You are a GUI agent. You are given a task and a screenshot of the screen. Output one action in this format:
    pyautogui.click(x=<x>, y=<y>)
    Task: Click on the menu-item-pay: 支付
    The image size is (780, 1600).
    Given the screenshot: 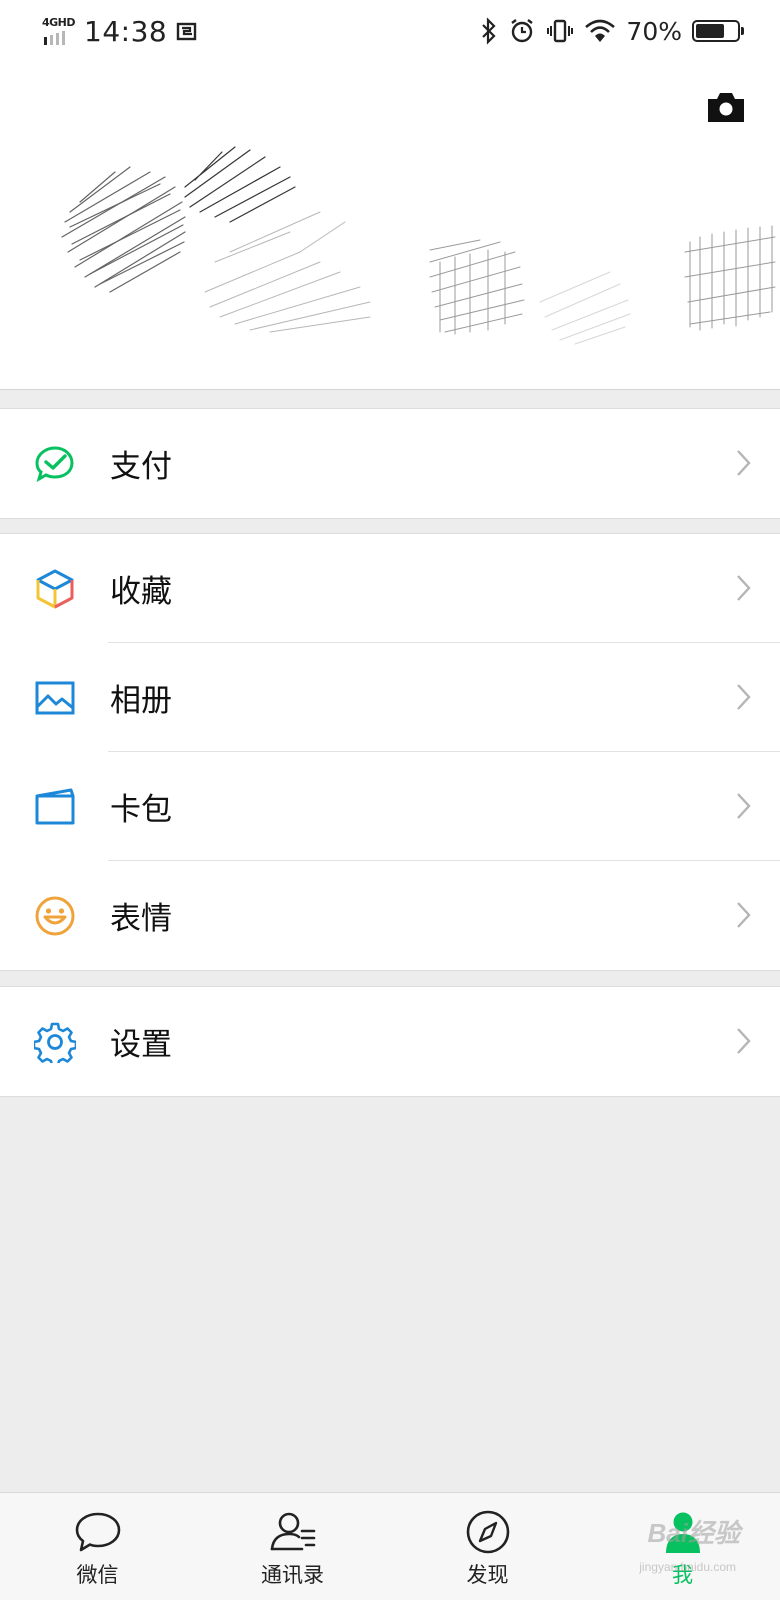 What is the action you would take?
    pyautogui.click(x=390, y=463)
    